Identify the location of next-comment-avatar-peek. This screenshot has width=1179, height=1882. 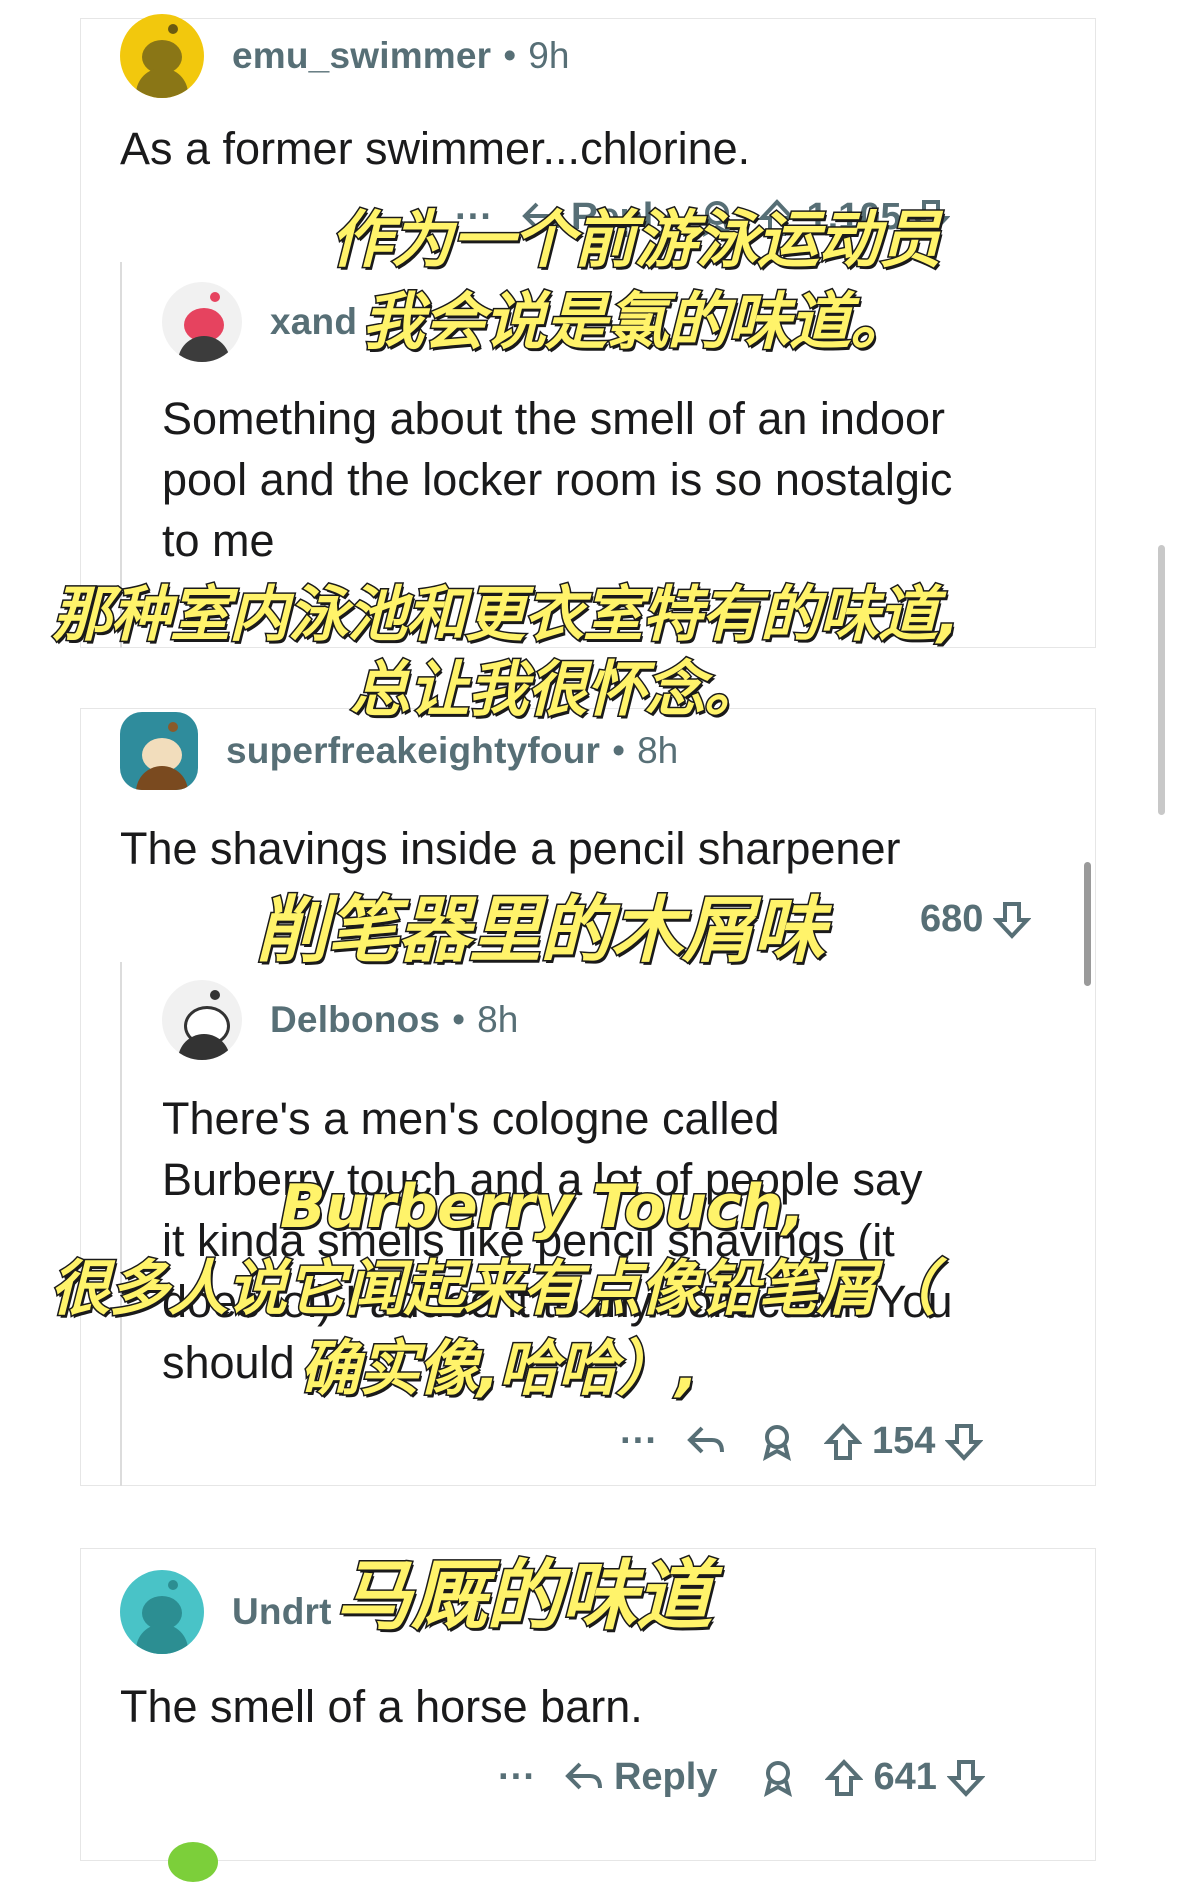
(193, 1862).